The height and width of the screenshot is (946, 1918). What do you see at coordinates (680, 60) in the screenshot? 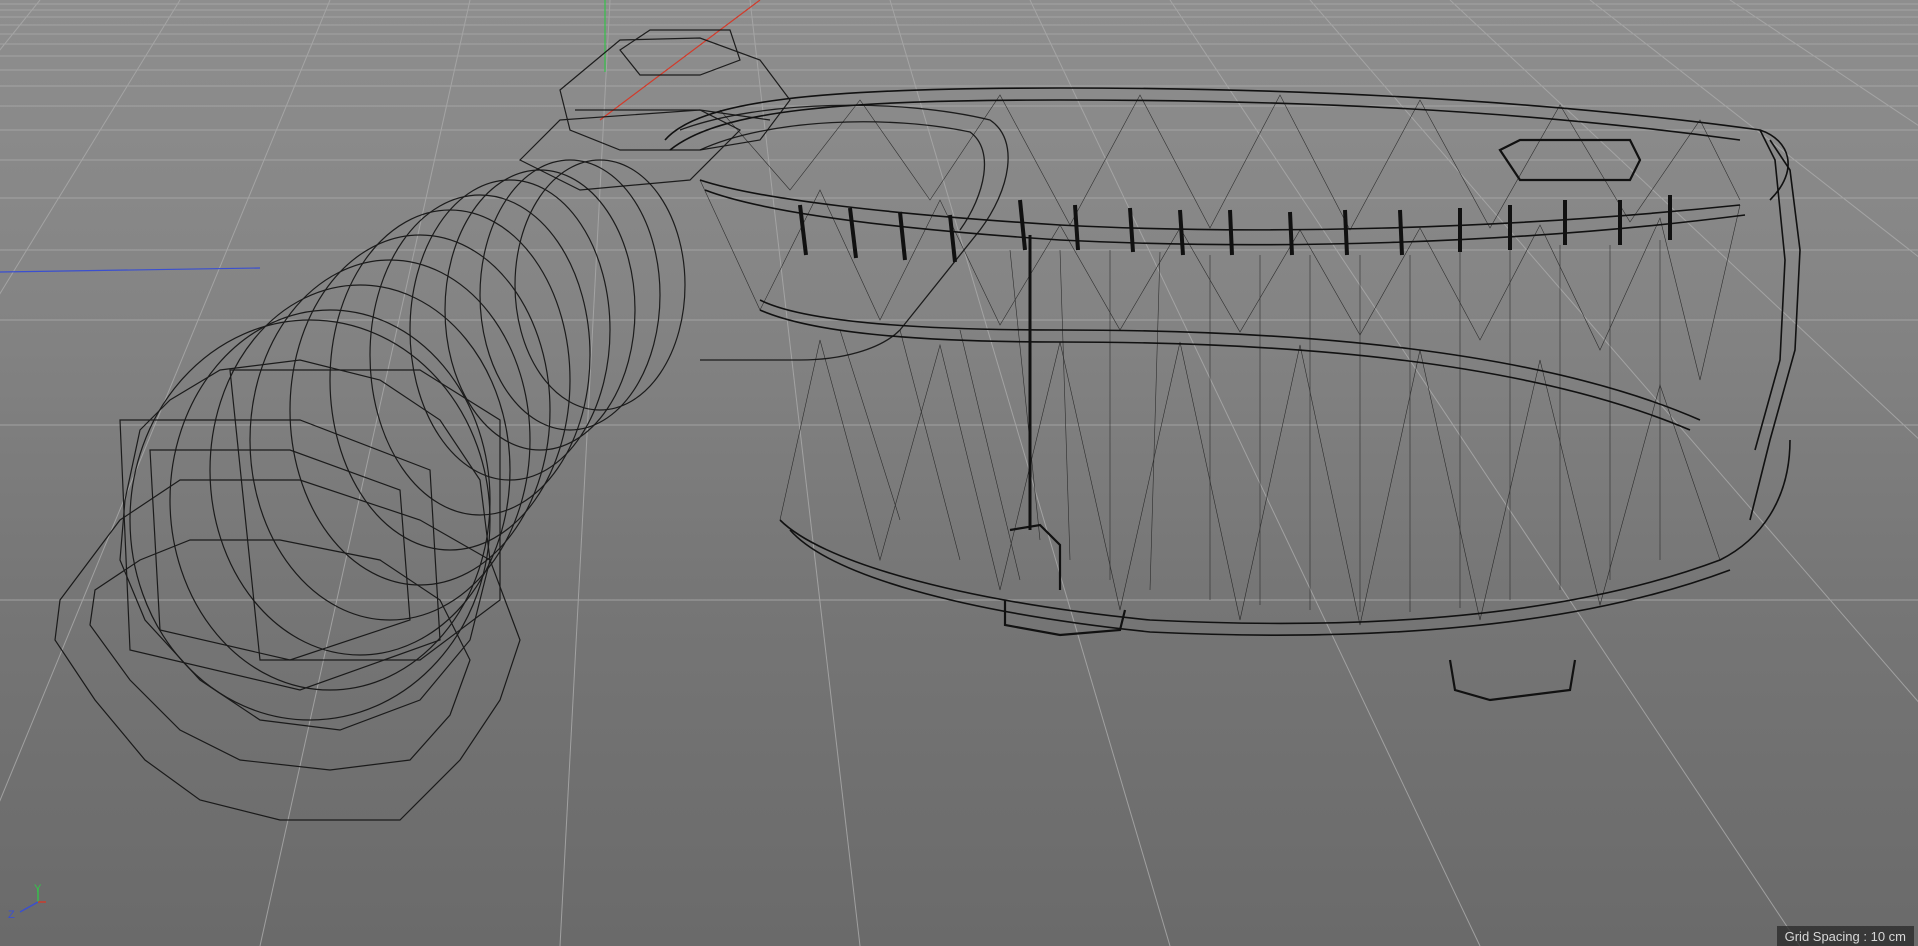
I see `axis-x-line` at bounding box center [680, 60].